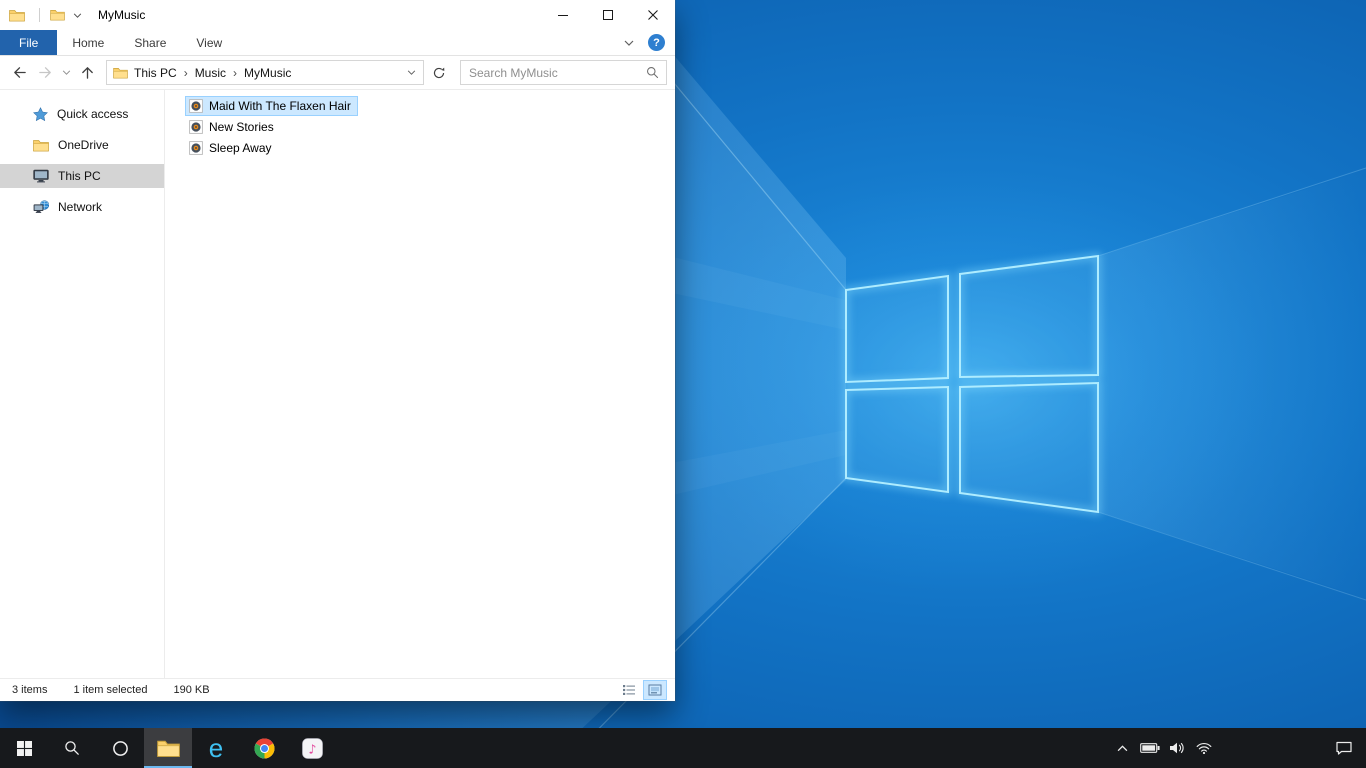 The height and width of the screenshot is (768, 1366). I want to click on ribbon-tab-bar: File Home Share View ?, so click(337, 43).